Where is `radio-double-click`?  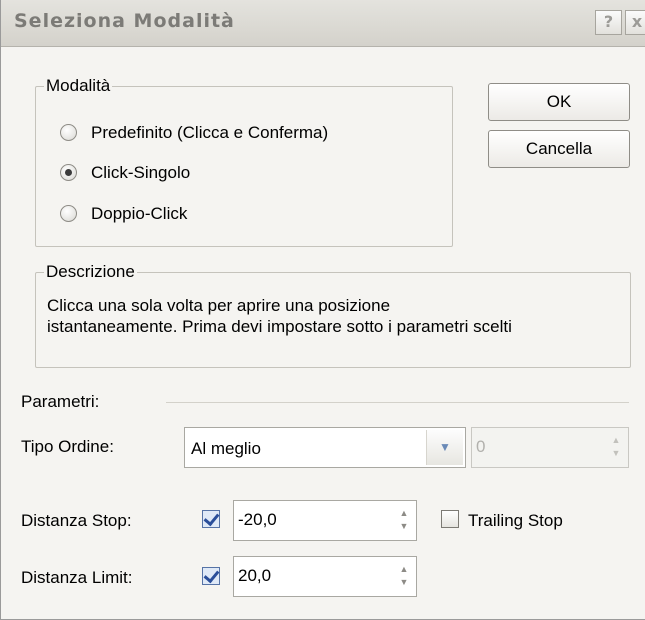 radio-double-click is located at coordinates (68, 213).